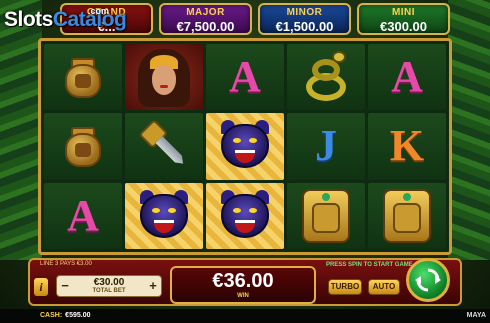 This screenshot has width=490, height=323. What do you see at coordinates (384, 287) in the screenshot?
I see `autoplay-button: AUTO` at bounding box center [384, 287].